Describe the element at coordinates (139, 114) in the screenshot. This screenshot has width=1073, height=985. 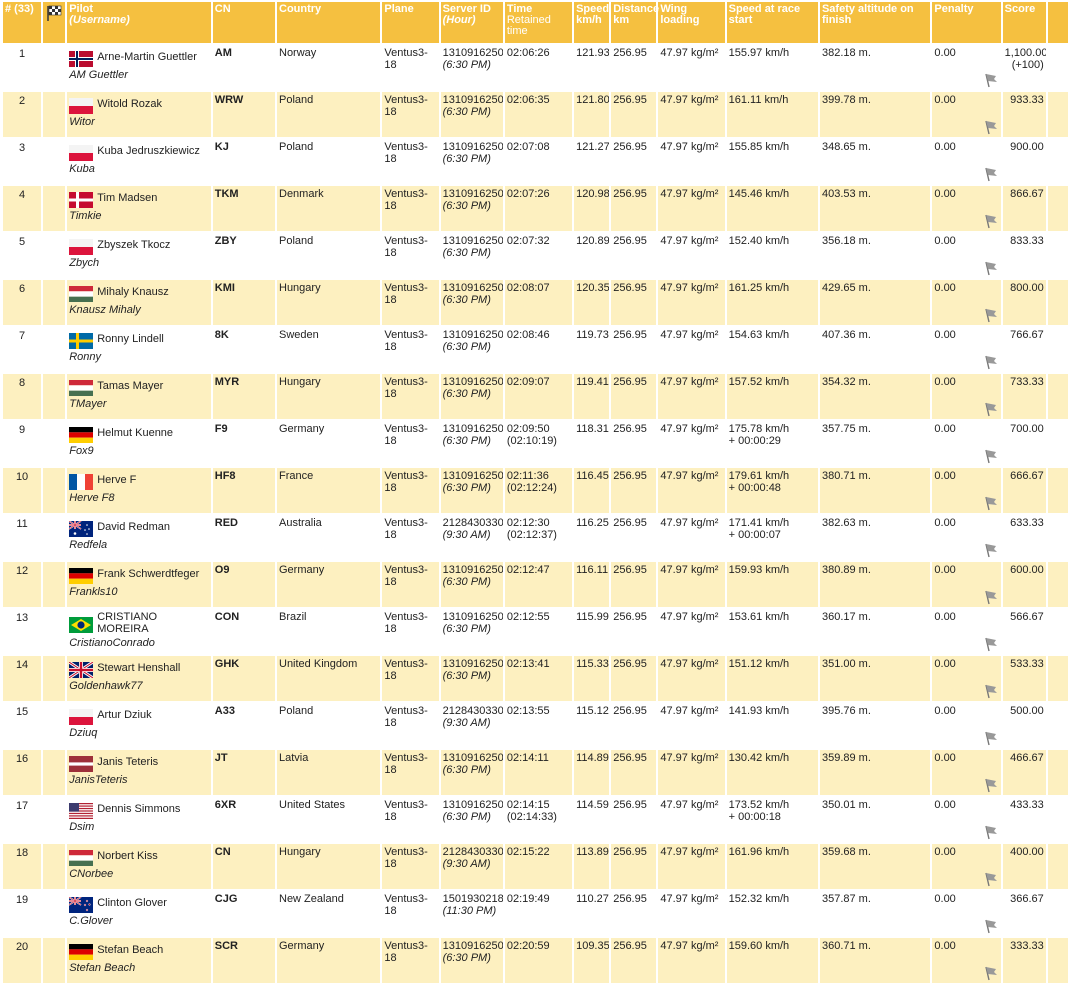
I see `pilot-cell: Witold Rozak Witor` at that location.